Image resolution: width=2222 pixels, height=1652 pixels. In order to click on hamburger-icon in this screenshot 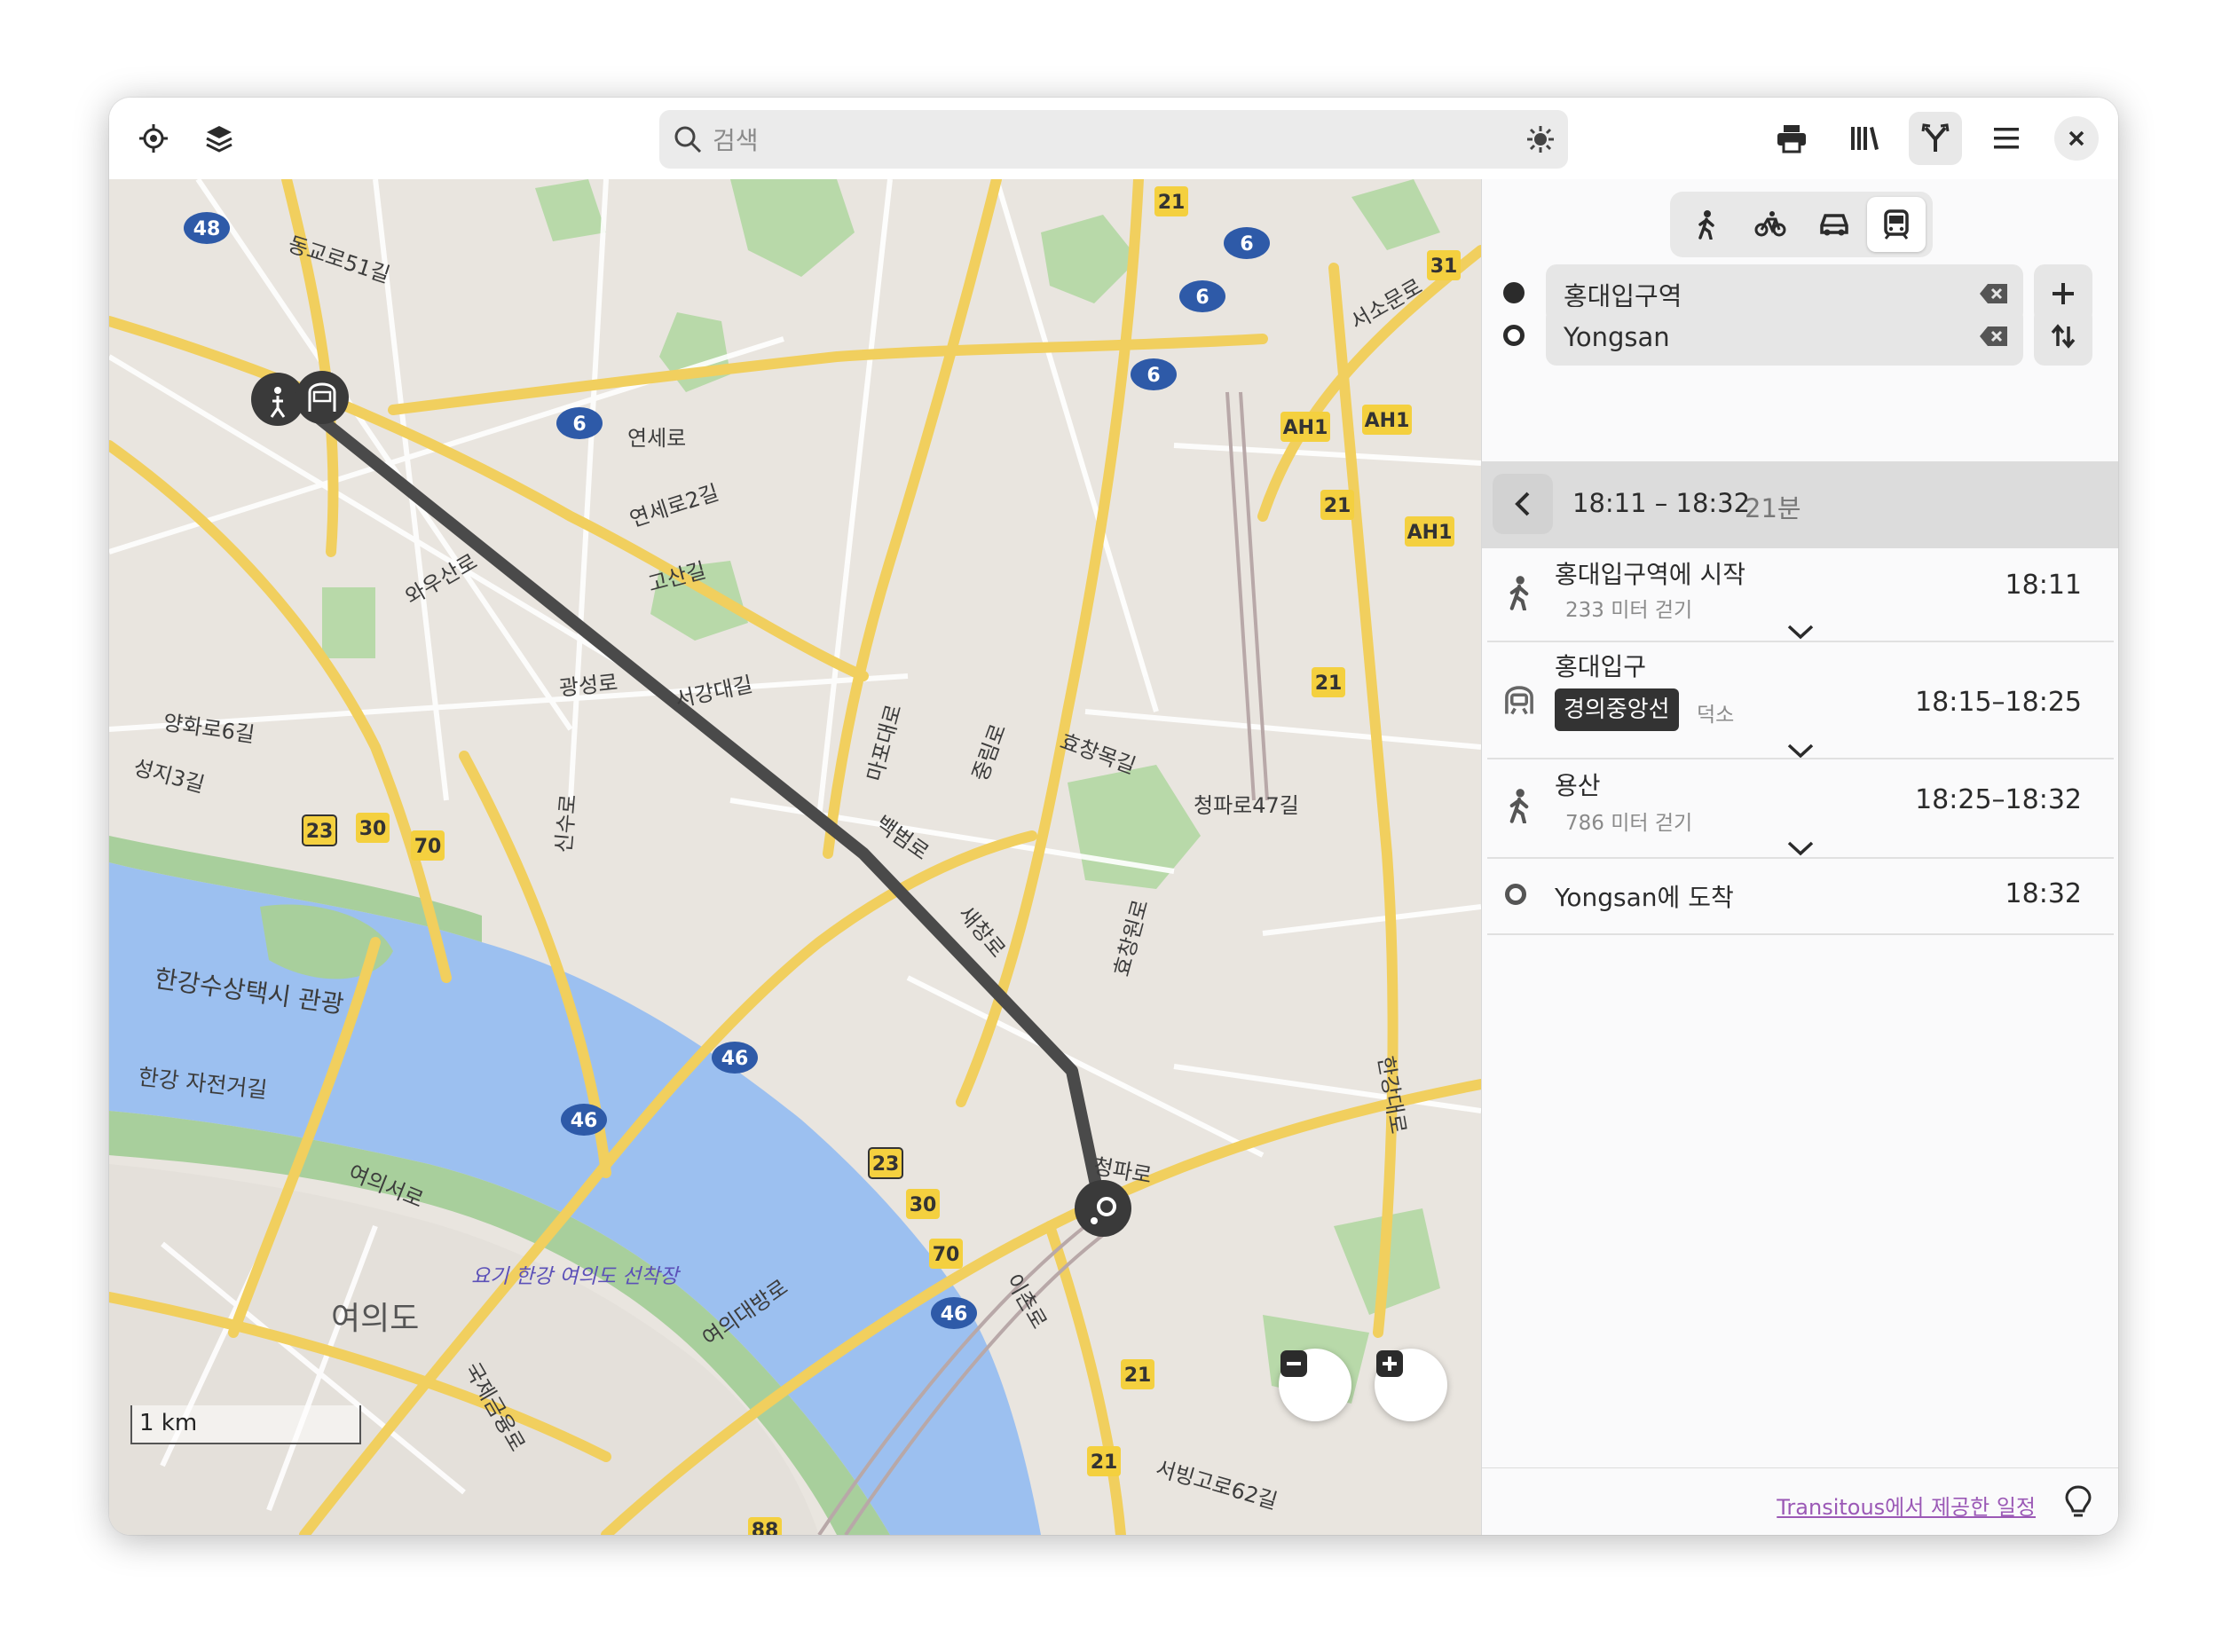, I will do `click(2007, 138)`.